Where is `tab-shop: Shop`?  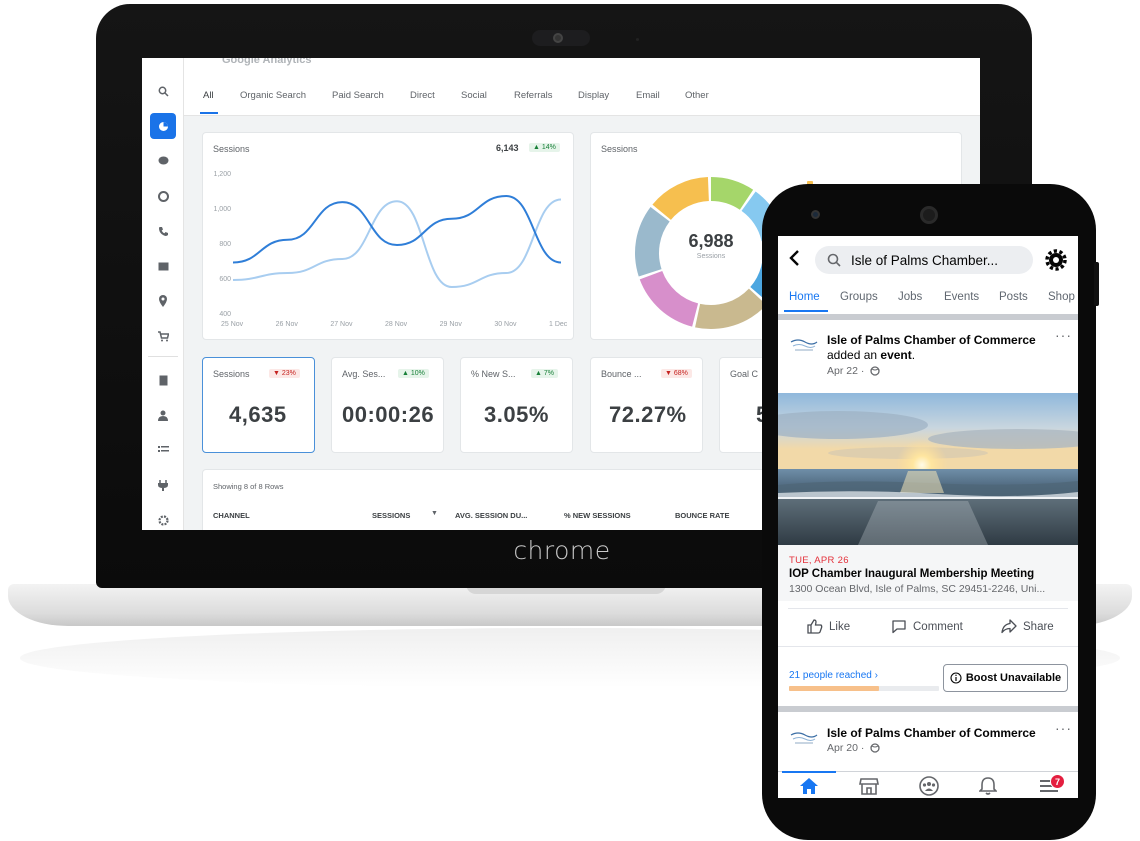
tab-shop: Shop is located at coordinates (1061, 297).